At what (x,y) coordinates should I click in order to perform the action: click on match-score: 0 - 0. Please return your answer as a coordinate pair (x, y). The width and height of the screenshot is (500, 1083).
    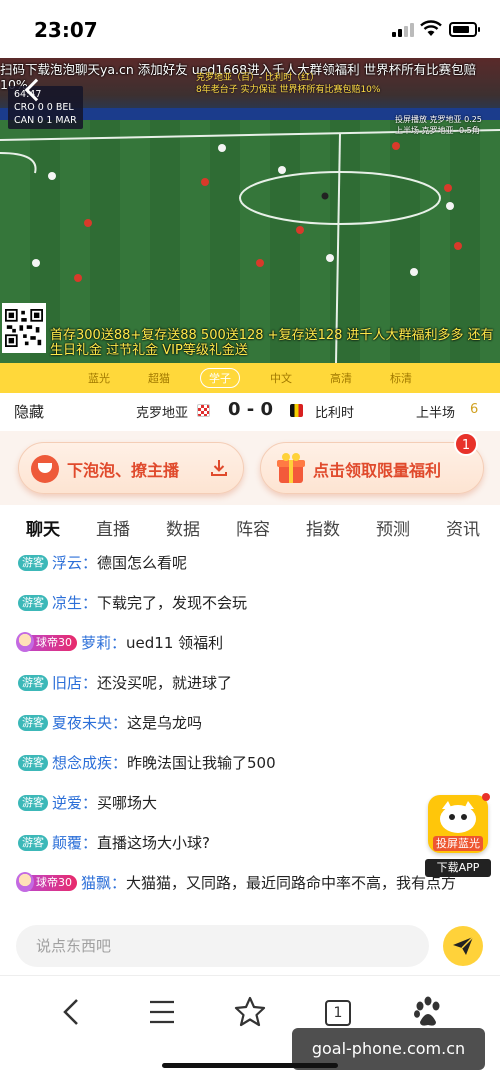
    Looking at the image, I should click on (251, 409).